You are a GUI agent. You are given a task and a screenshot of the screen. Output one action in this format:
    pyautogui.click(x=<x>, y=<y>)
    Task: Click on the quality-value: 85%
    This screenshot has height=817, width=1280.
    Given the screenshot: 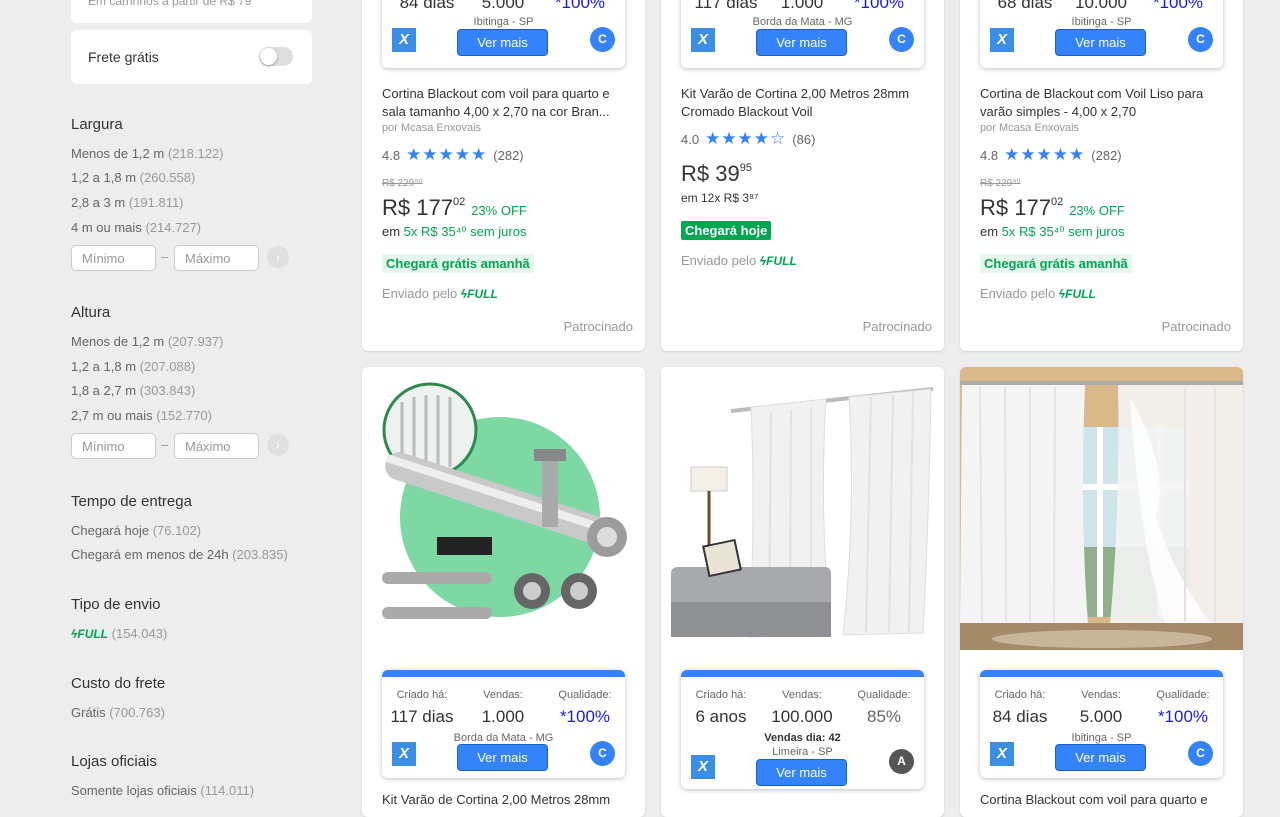 What is the action you would take?
    pyautogui.click(x=884, y=716)
    